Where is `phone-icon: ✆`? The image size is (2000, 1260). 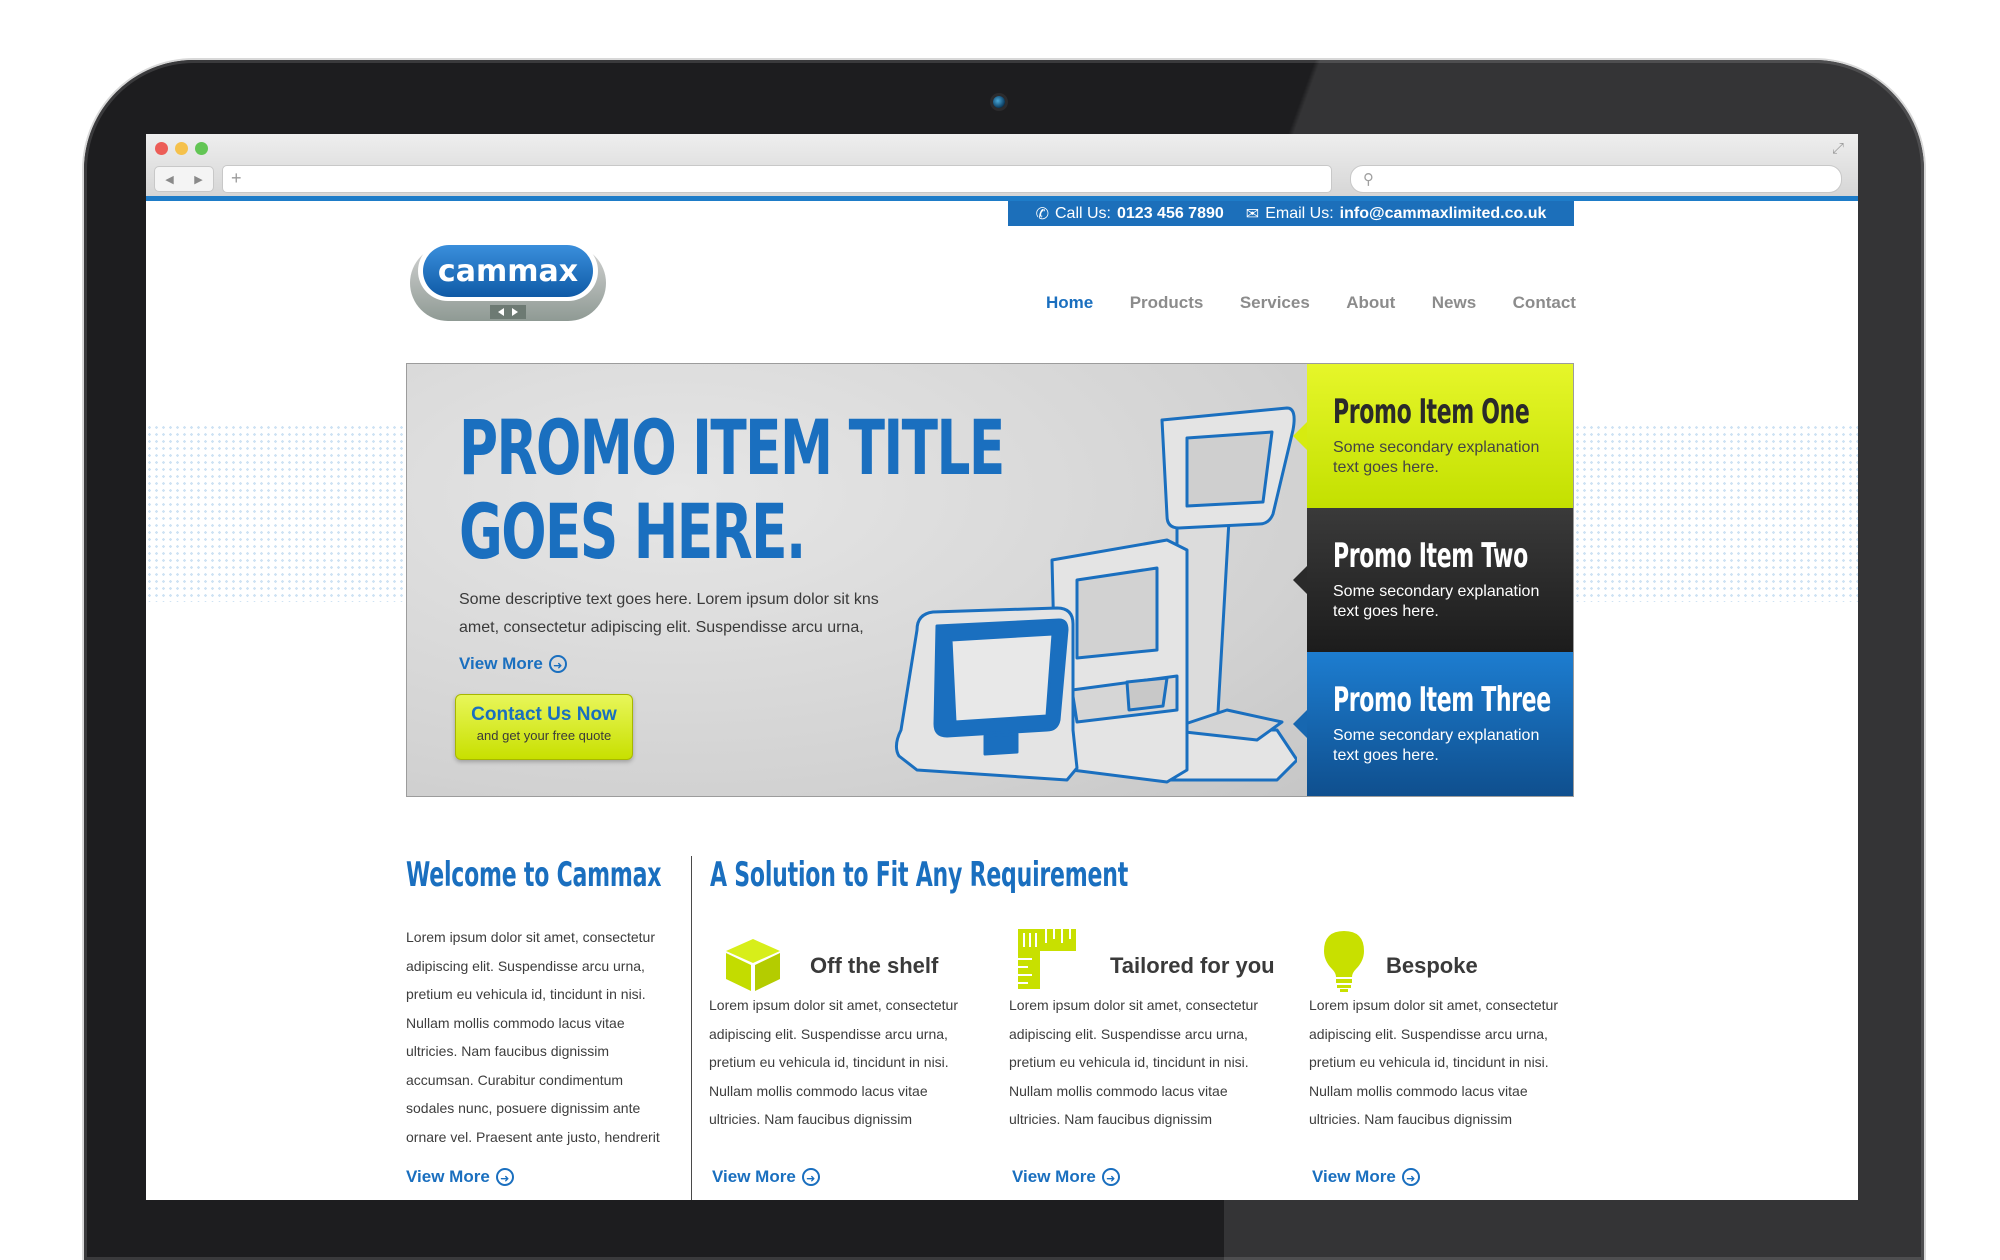 phone-icon: ✆ is located at coordinates (1042, 214).